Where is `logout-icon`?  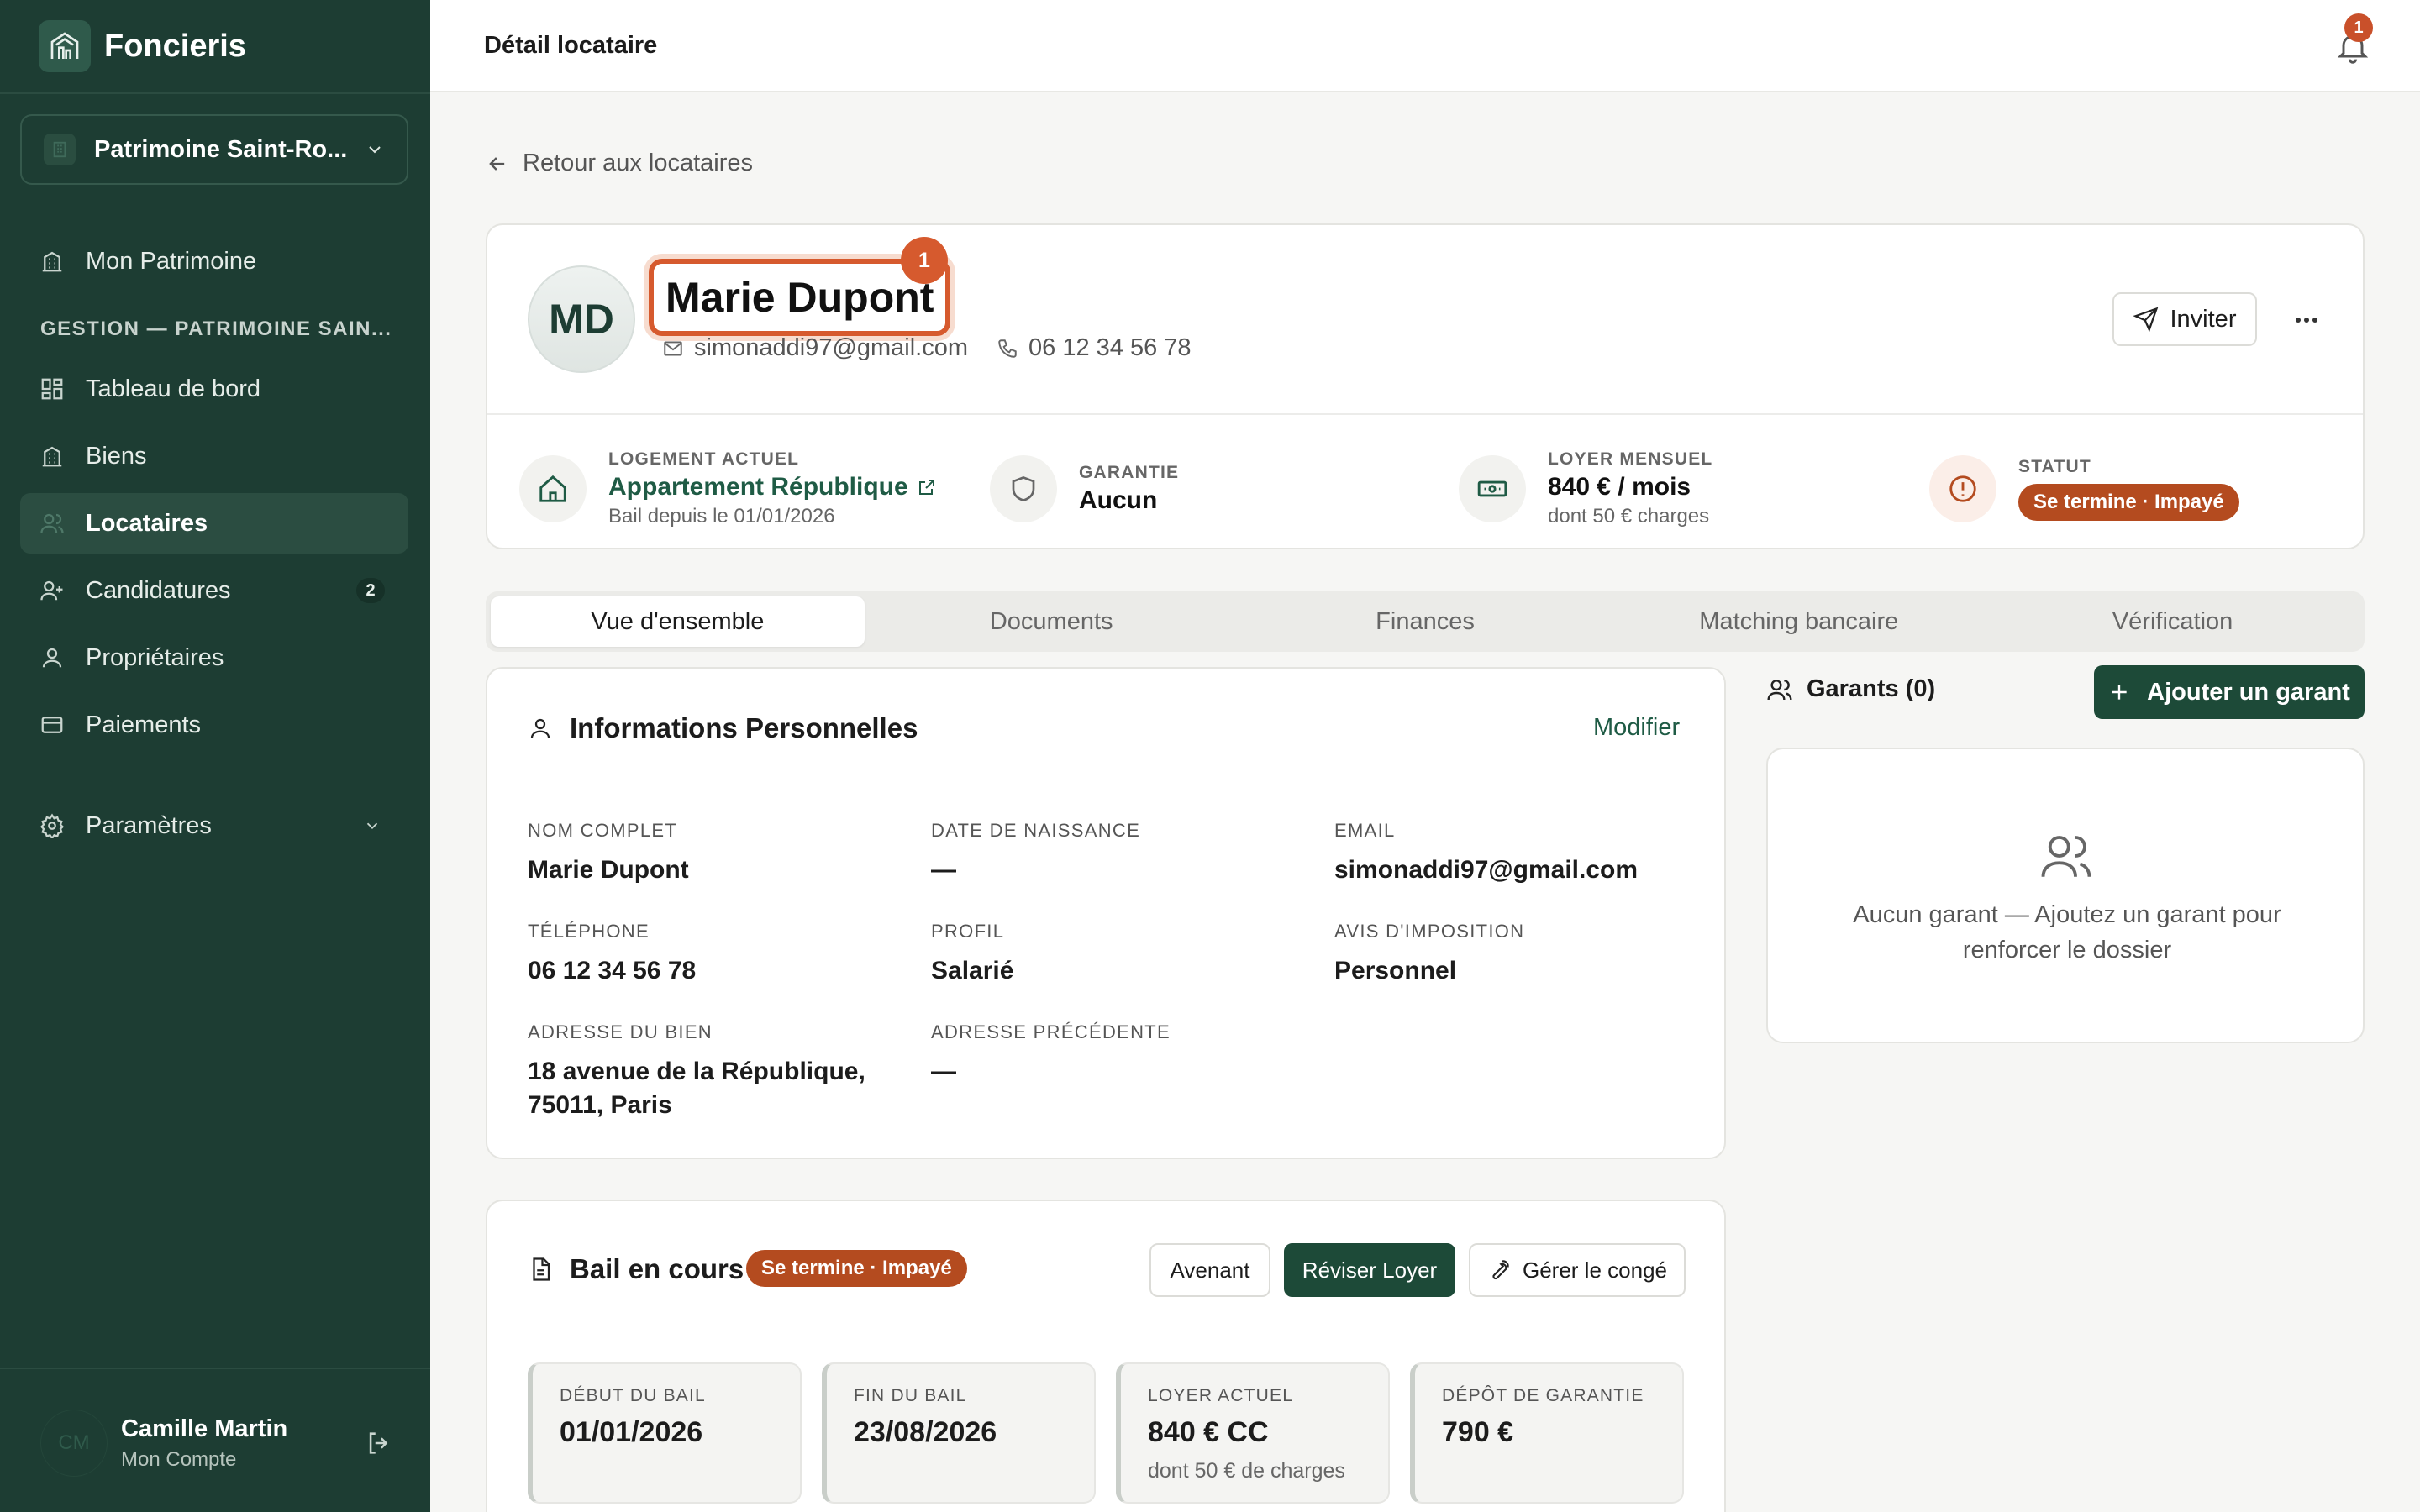
logout-icon is located at coordinates (379, 1443).